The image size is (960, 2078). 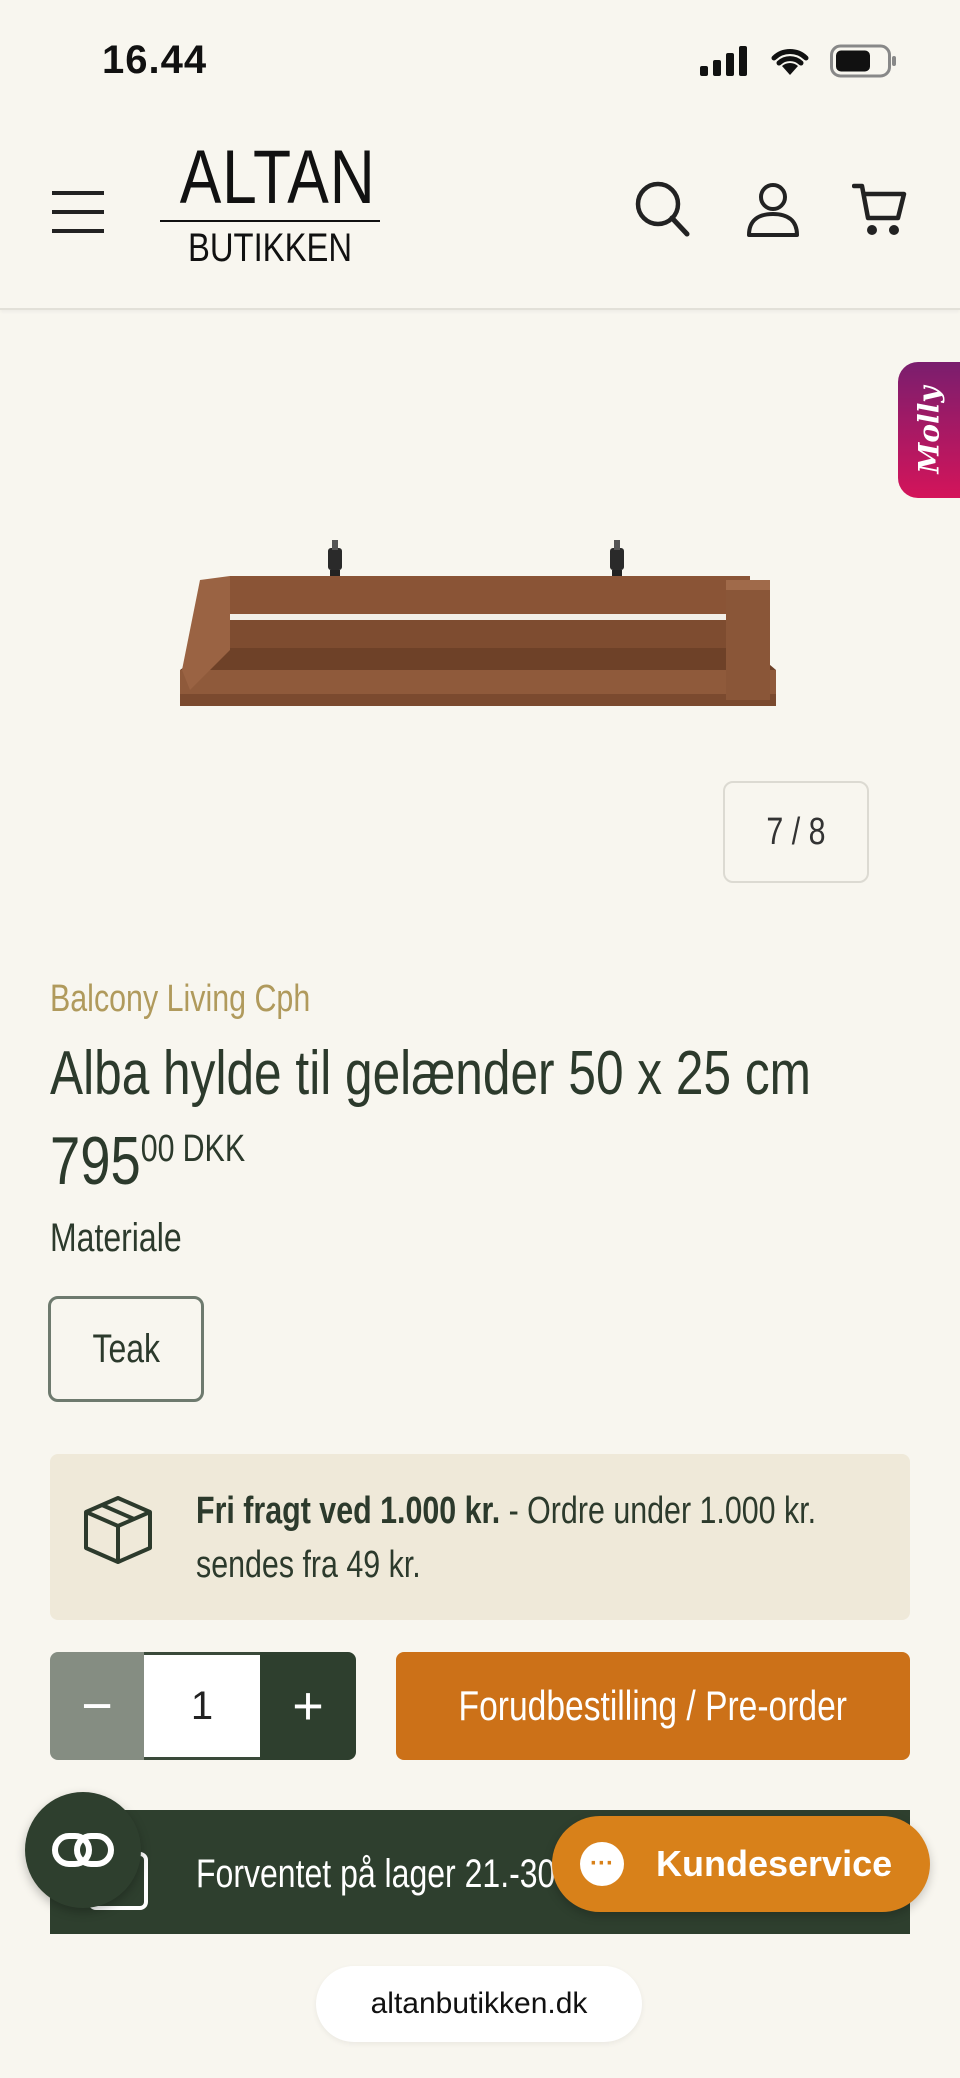 What do you see at coordinates (270, 221) in the screenshot?
I see `logo-divider` at bounding box center [270, 221].